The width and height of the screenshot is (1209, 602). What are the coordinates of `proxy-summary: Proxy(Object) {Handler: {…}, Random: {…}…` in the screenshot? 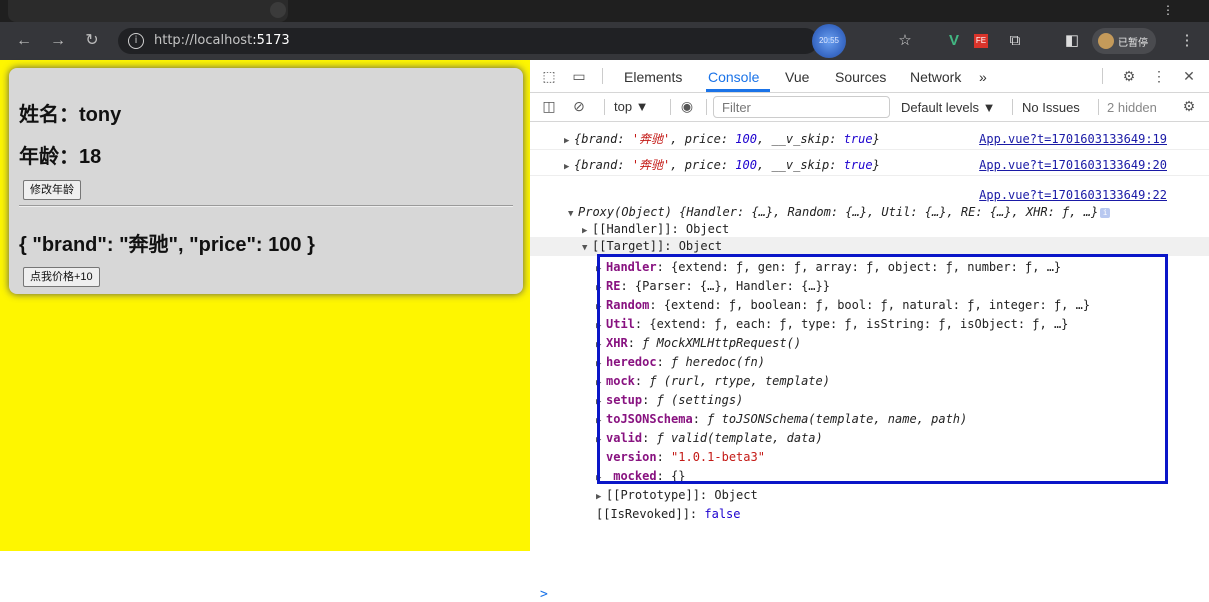 It's located at (838, 212).